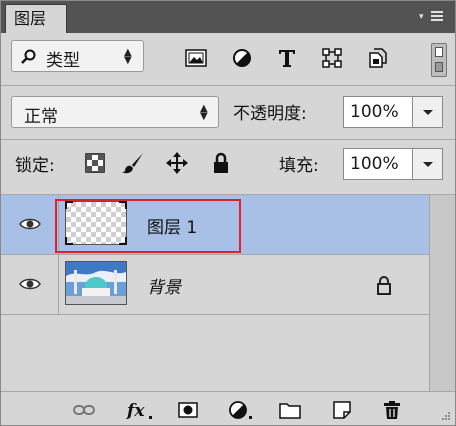 Image resolution: width=456 pixels, height=426 pixels. I want to click on new-layer-icon, so click(342, 410).